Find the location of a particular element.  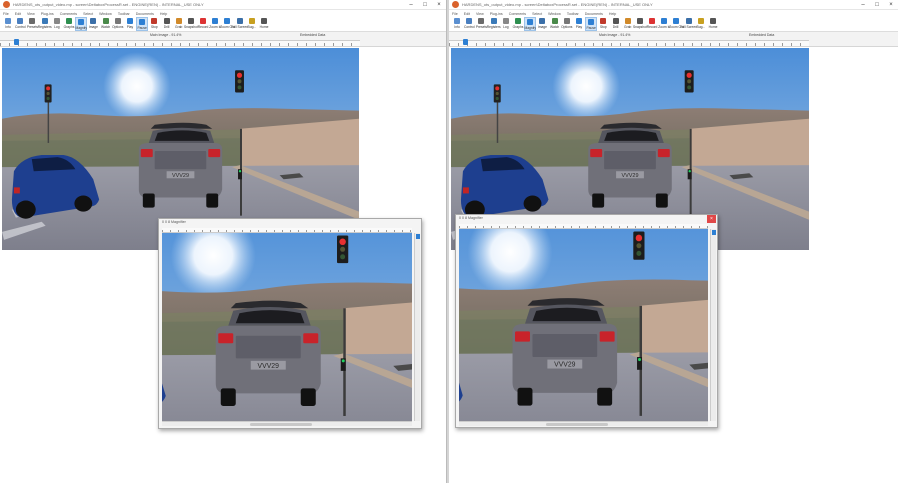

record-icon is located at coordinates (652, 21).